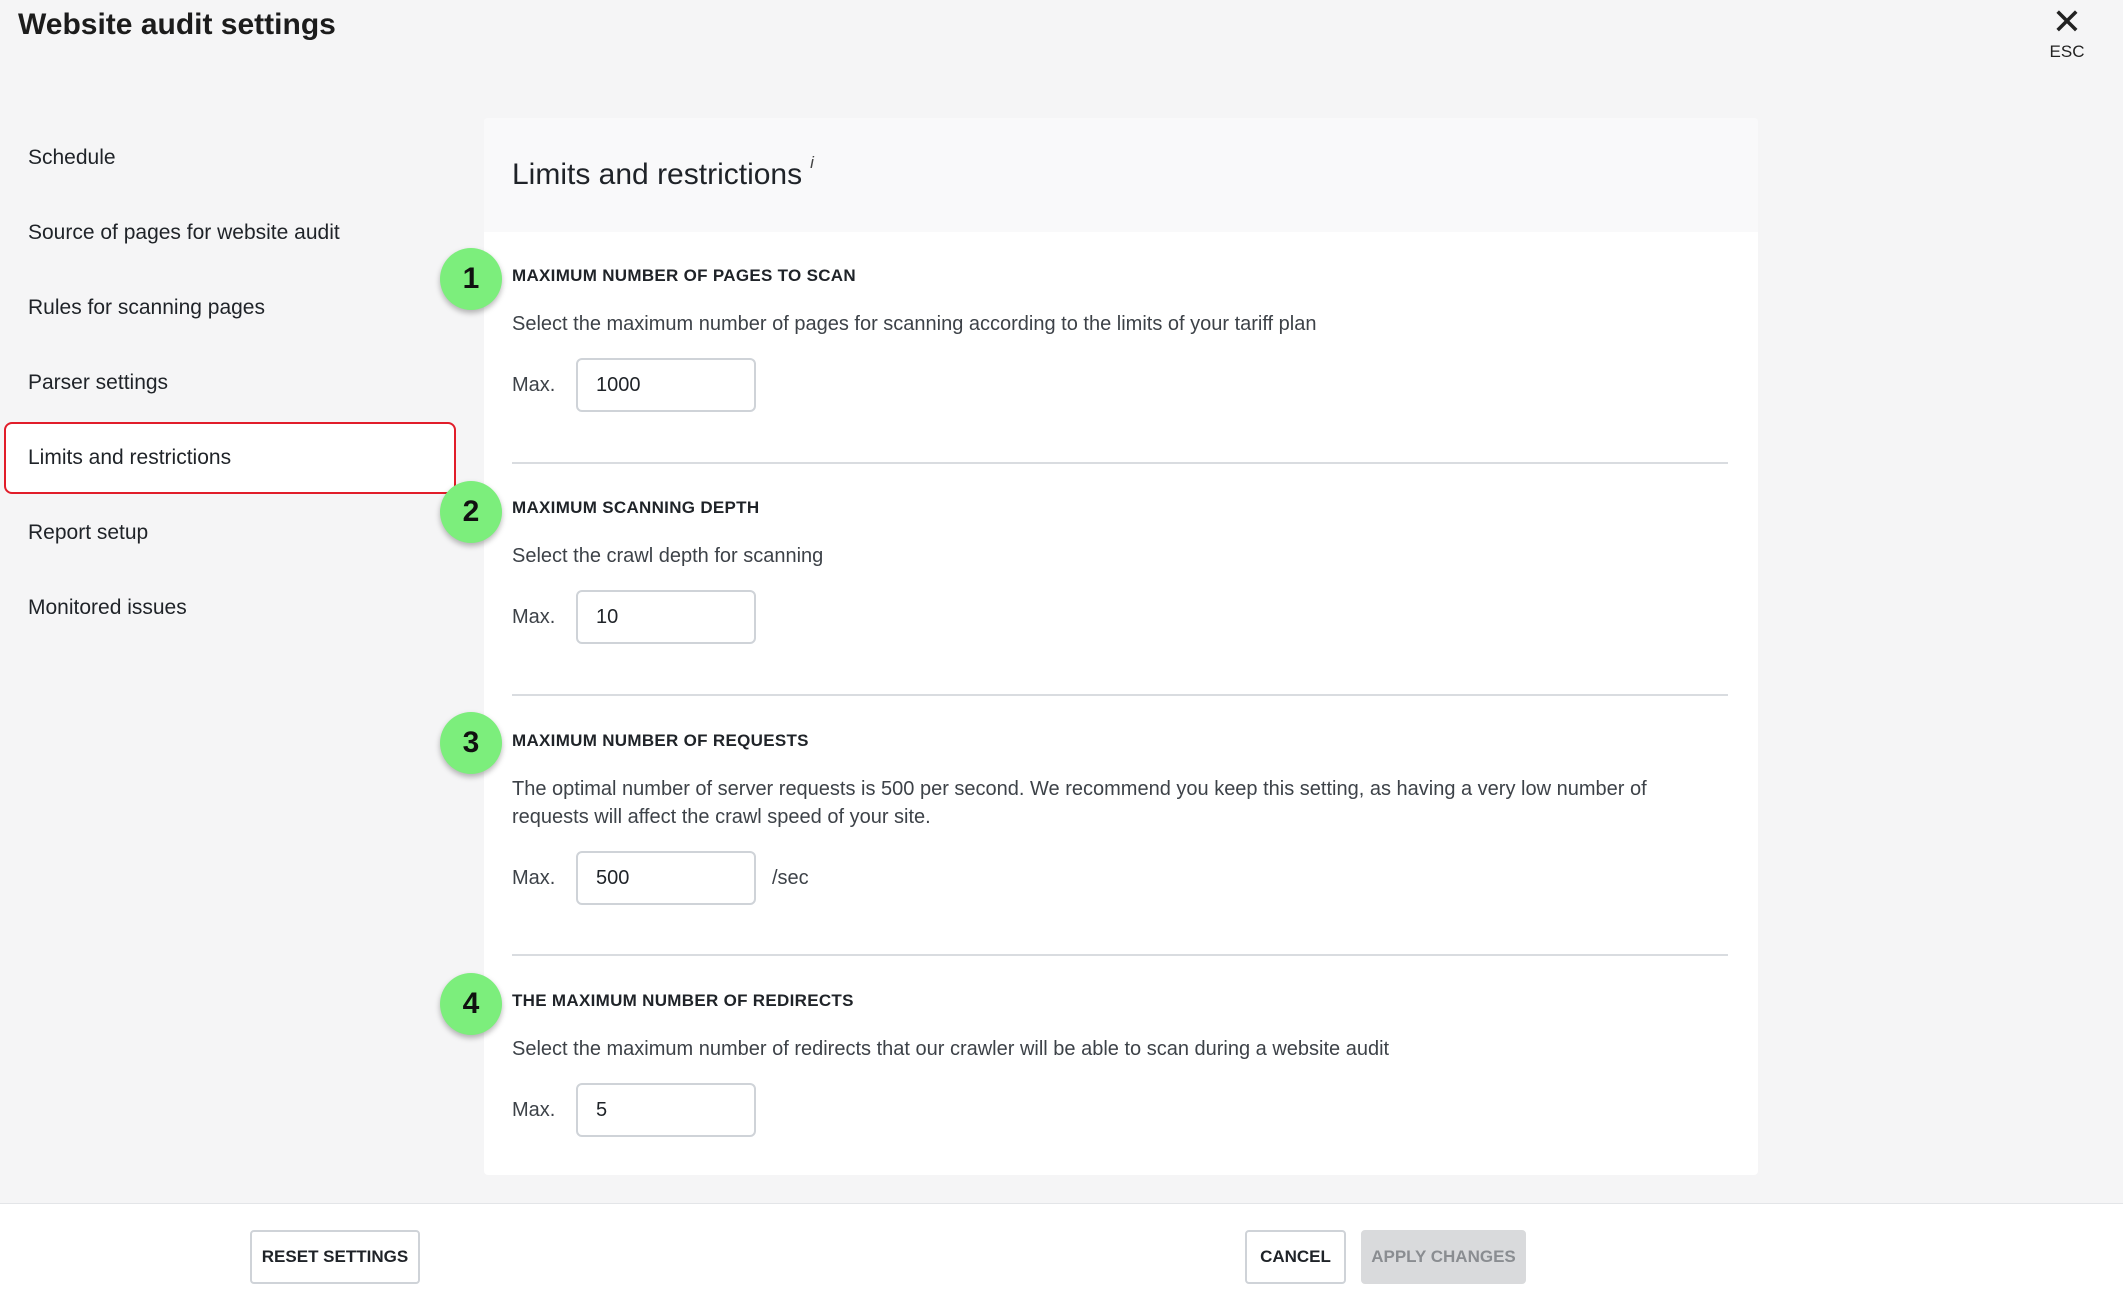  What do you see at coordinates (146, 307) in the screenshot?
I see `sidebar-item-label: Rules for scanning pages` at bounding box center [146, 307].